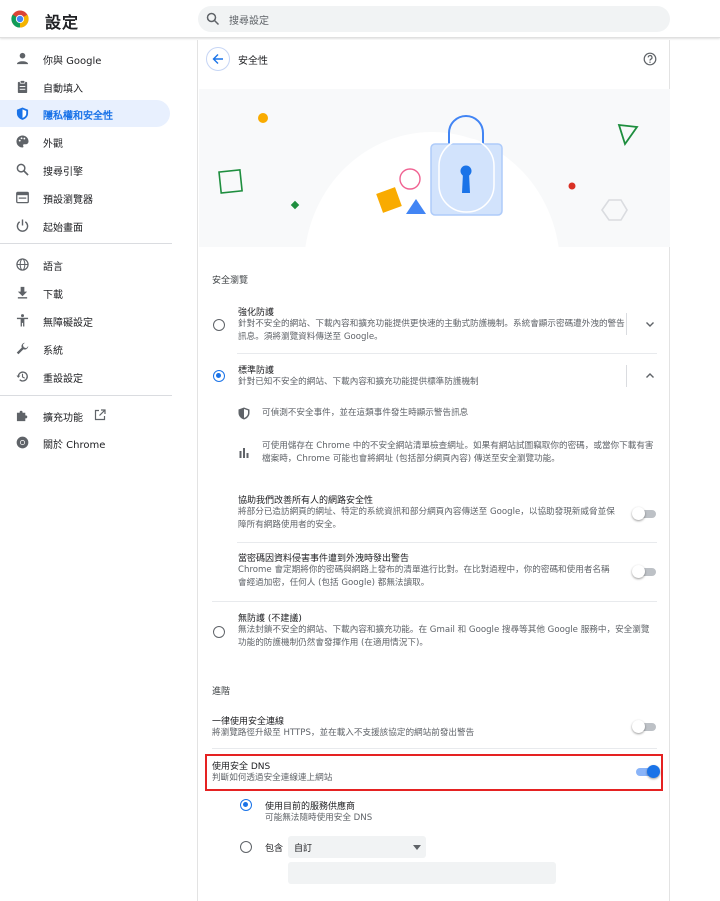 The width and height of the screenshot is (720, 901). I want to click on sidebar-item-default-browser: 預設瀏覽器, so click(85, 197).